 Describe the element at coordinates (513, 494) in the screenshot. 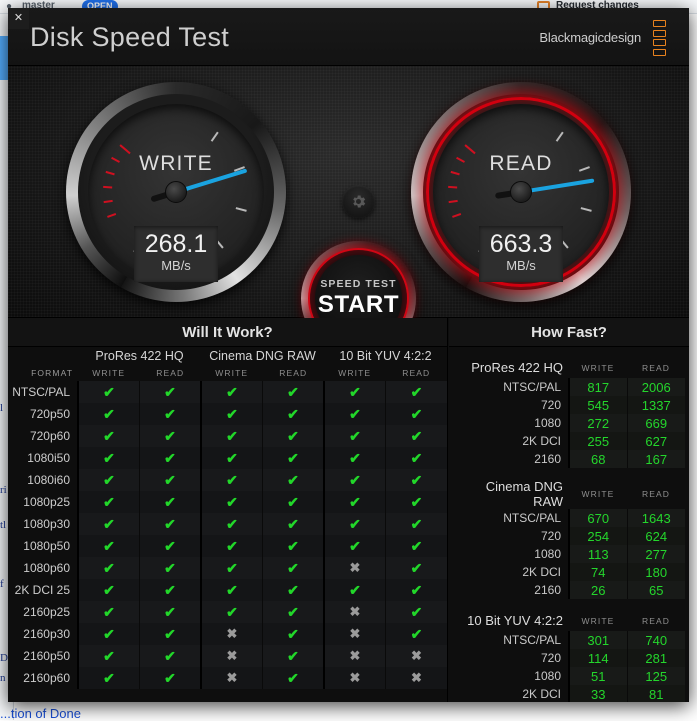

I see `how-fast-group-name: Cinema DNG RAW` at that location.